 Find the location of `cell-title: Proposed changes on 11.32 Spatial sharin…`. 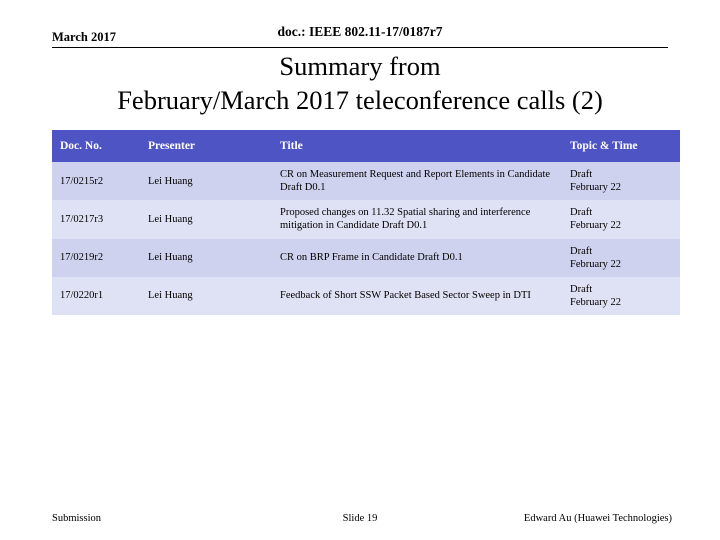

cell-title: Proposed changes on 11.32 Spatial sharin… is located at coordinates (417, 219).